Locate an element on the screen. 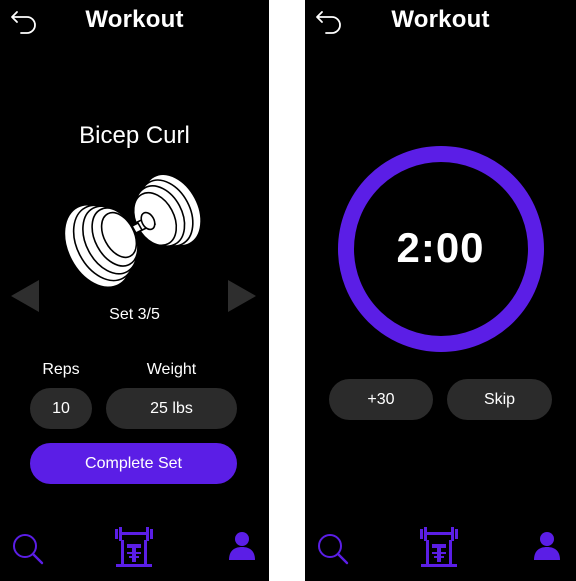 The image size is (576, 581). reps-field: 10 is located at coordinates (61, 408).